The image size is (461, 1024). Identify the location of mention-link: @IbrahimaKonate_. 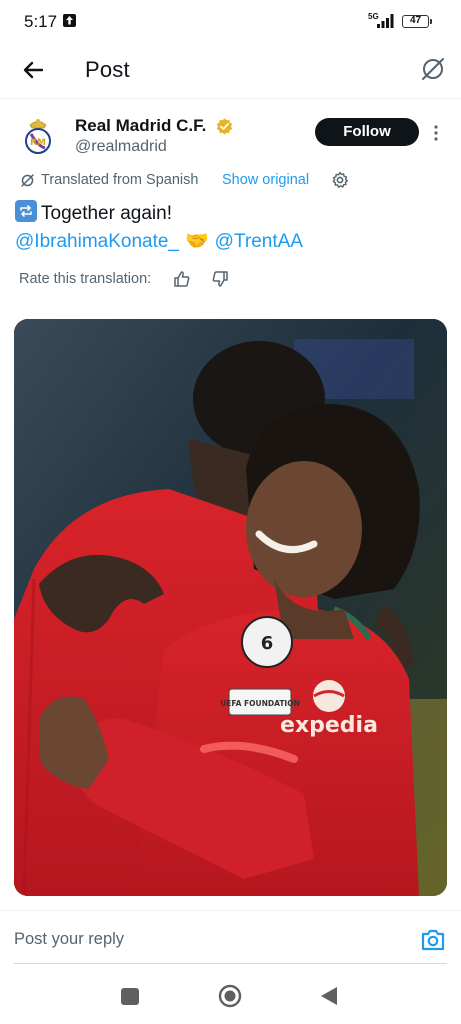
(97, 241).